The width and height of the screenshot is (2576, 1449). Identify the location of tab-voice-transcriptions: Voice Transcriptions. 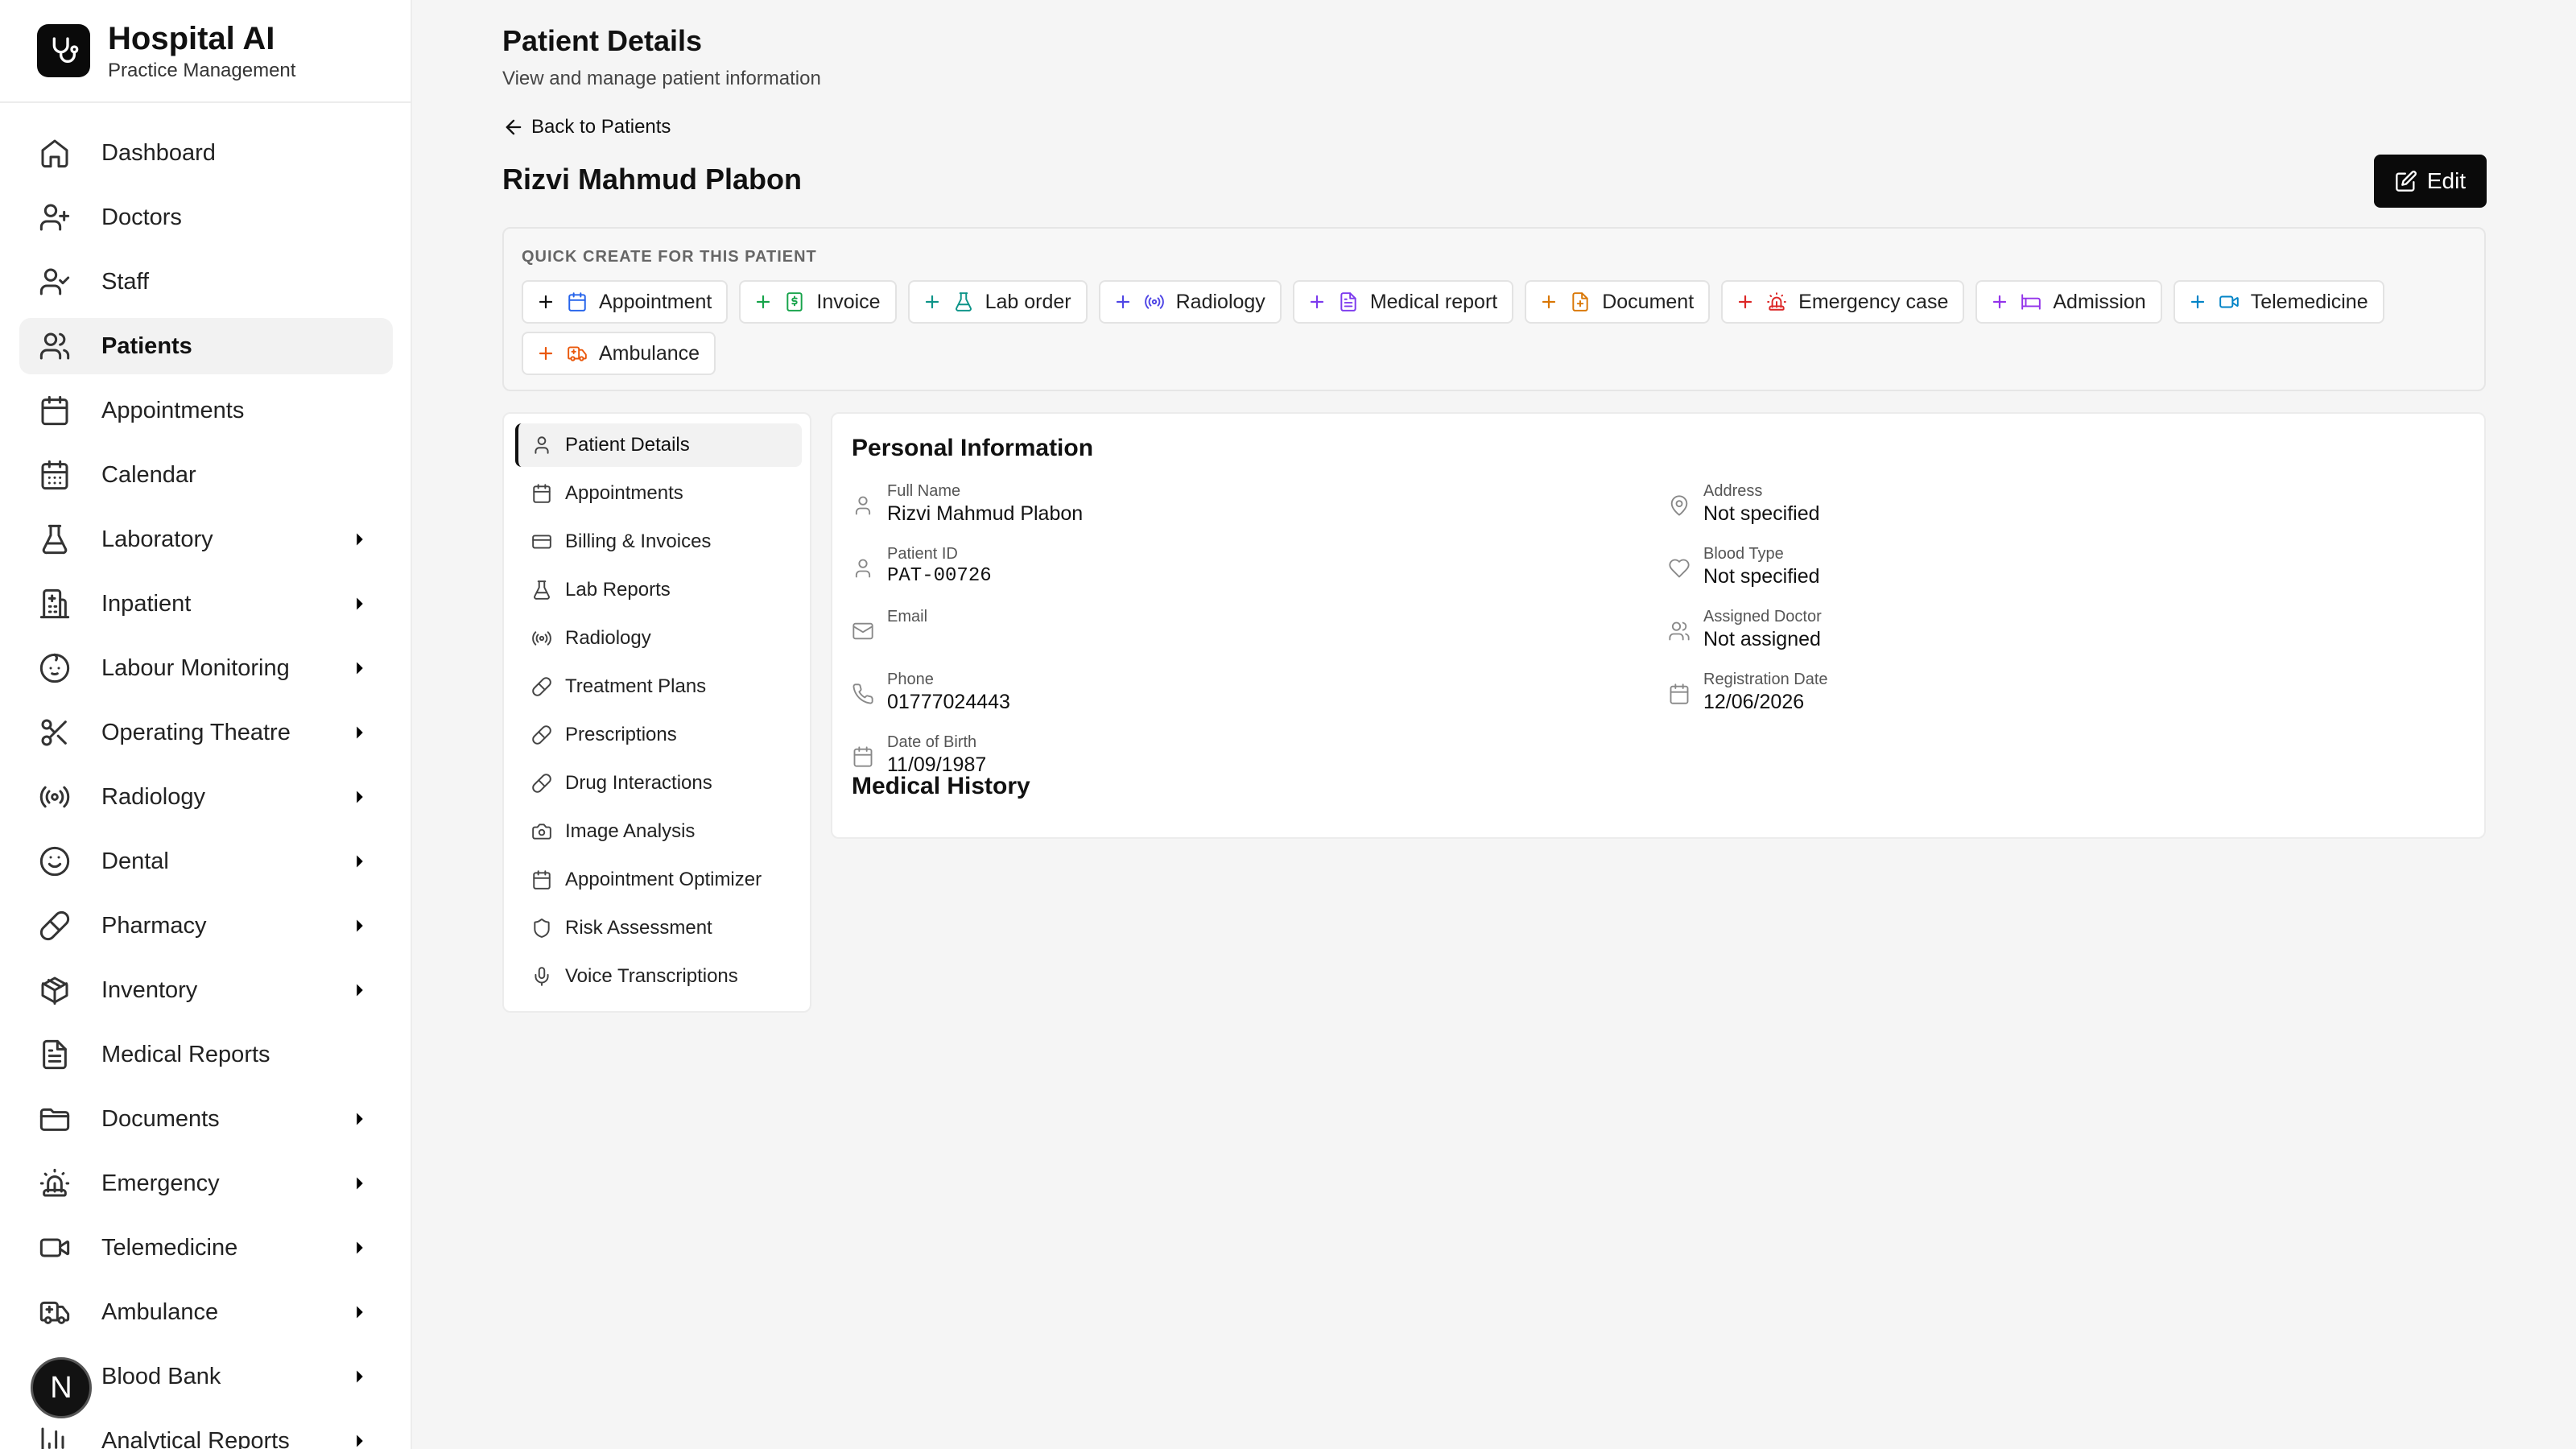
(658, 976).